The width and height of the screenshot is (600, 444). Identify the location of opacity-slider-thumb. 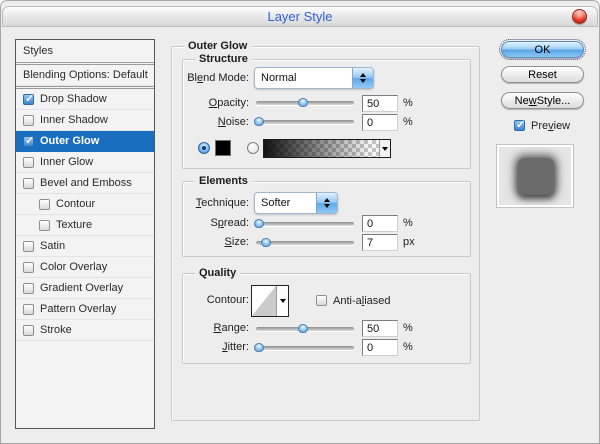
(303, 102).